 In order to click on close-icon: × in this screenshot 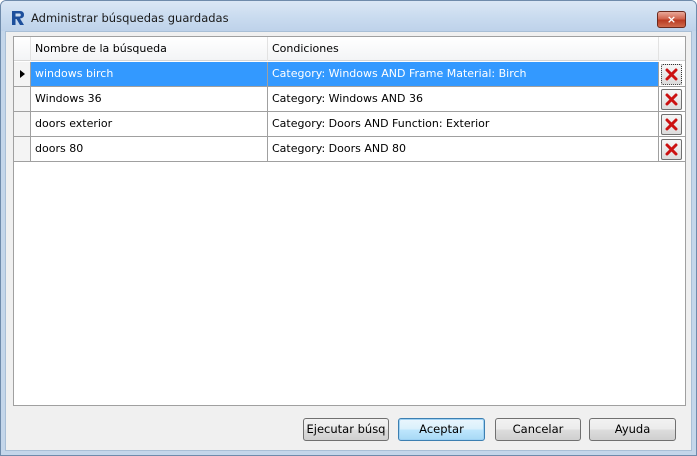, I will do `click(671, 19)`.